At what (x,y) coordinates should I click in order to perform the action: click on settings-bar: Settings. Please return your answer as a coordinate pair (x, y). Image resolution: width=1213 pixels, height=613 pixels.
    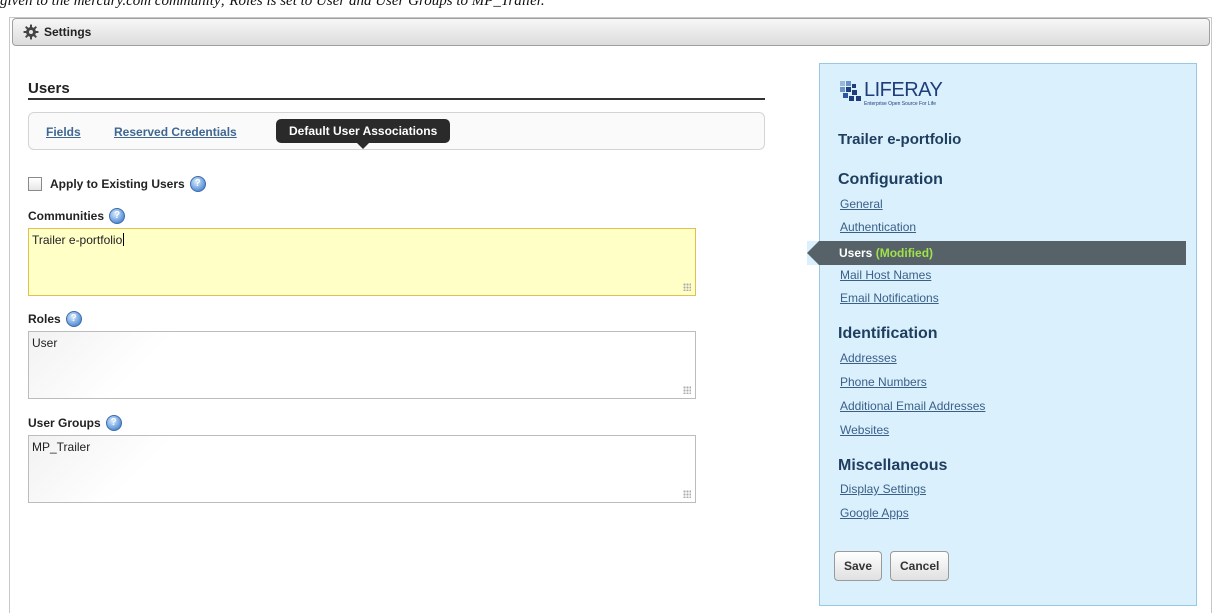
    Looking at the image, I should click on (611, 32).